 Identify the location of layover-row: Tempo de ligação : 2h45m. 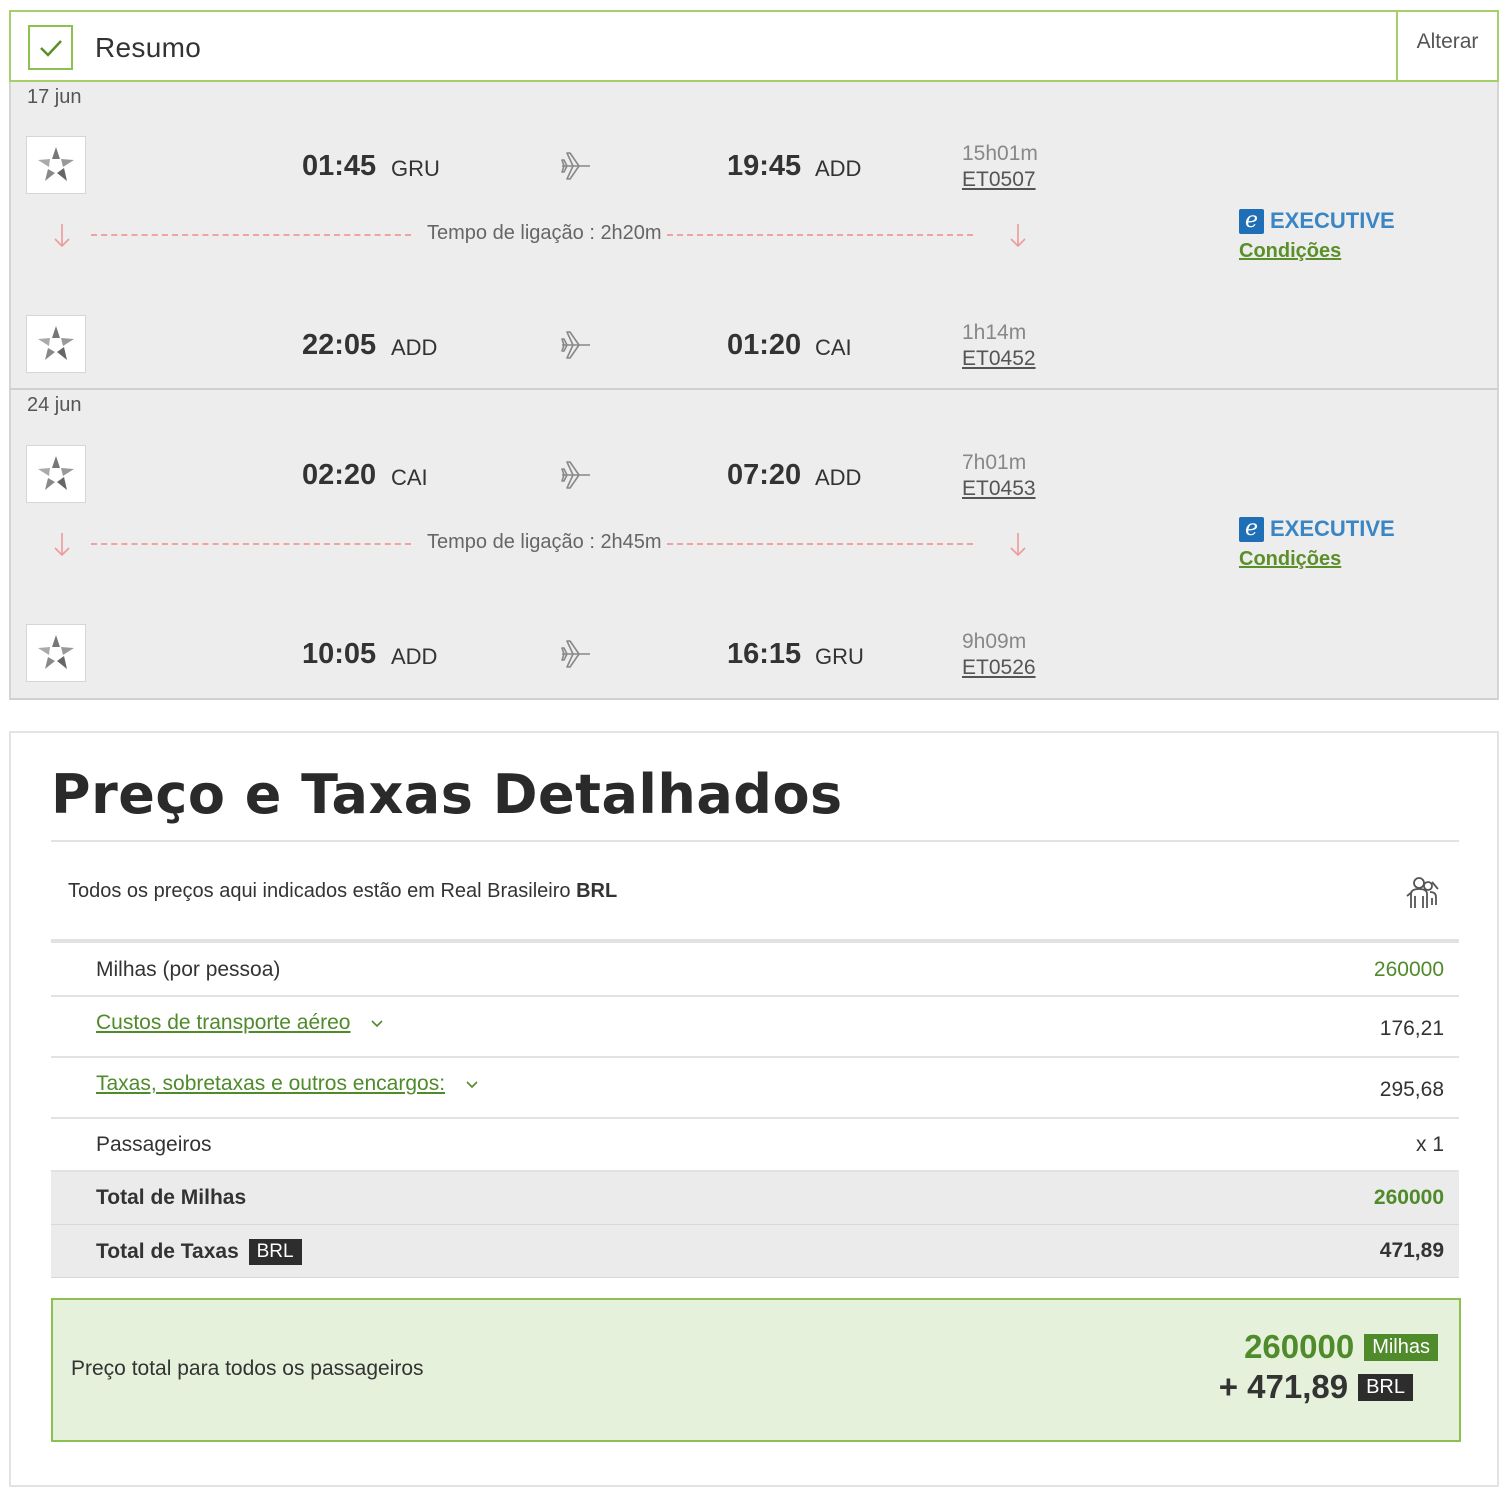
(541, 544).